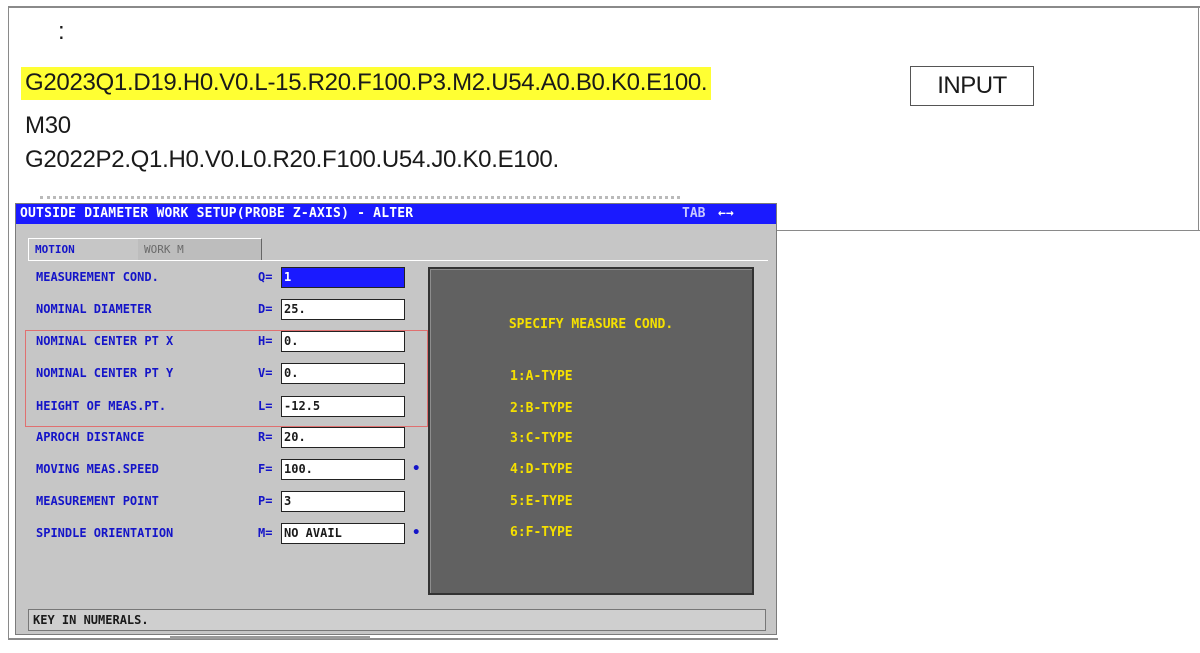  What do you see at coordinates (90, 437) in the screenshot?
I see `param-label: APROCH DISTANCE` at bounding box center [90, 437].